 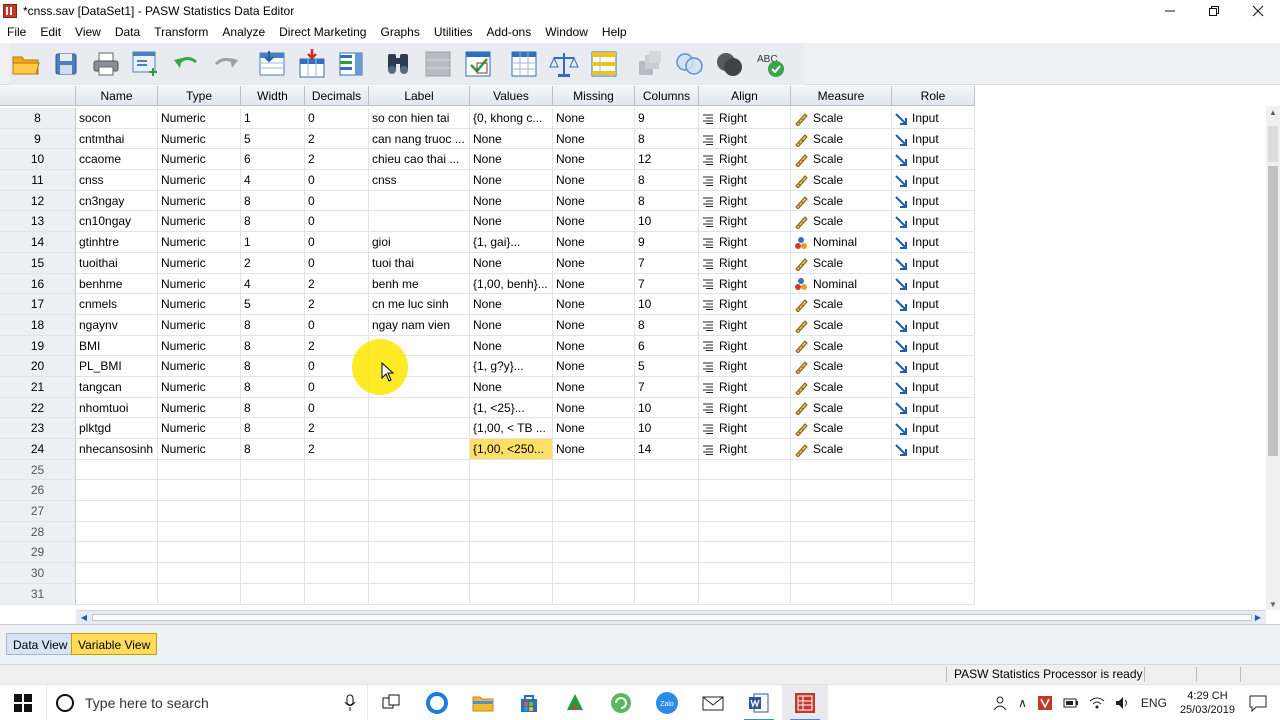 What do you see at coordinates (419, 284) in the screenshot?
I see `cell-label: benh me` at bounding box center [419, 284].